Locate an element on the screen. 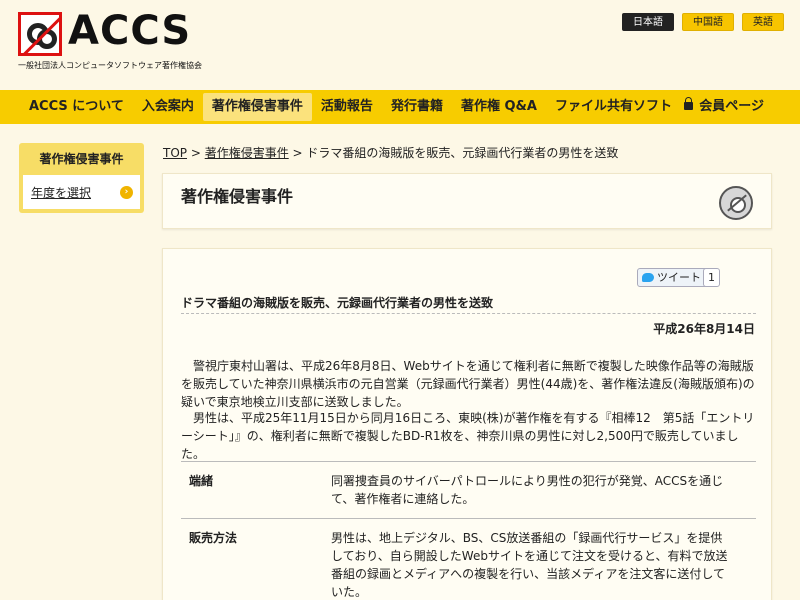 The image size is (800, 600). language-switcher: 日本語 中国語 英語 is located at coordinates (703, 22).